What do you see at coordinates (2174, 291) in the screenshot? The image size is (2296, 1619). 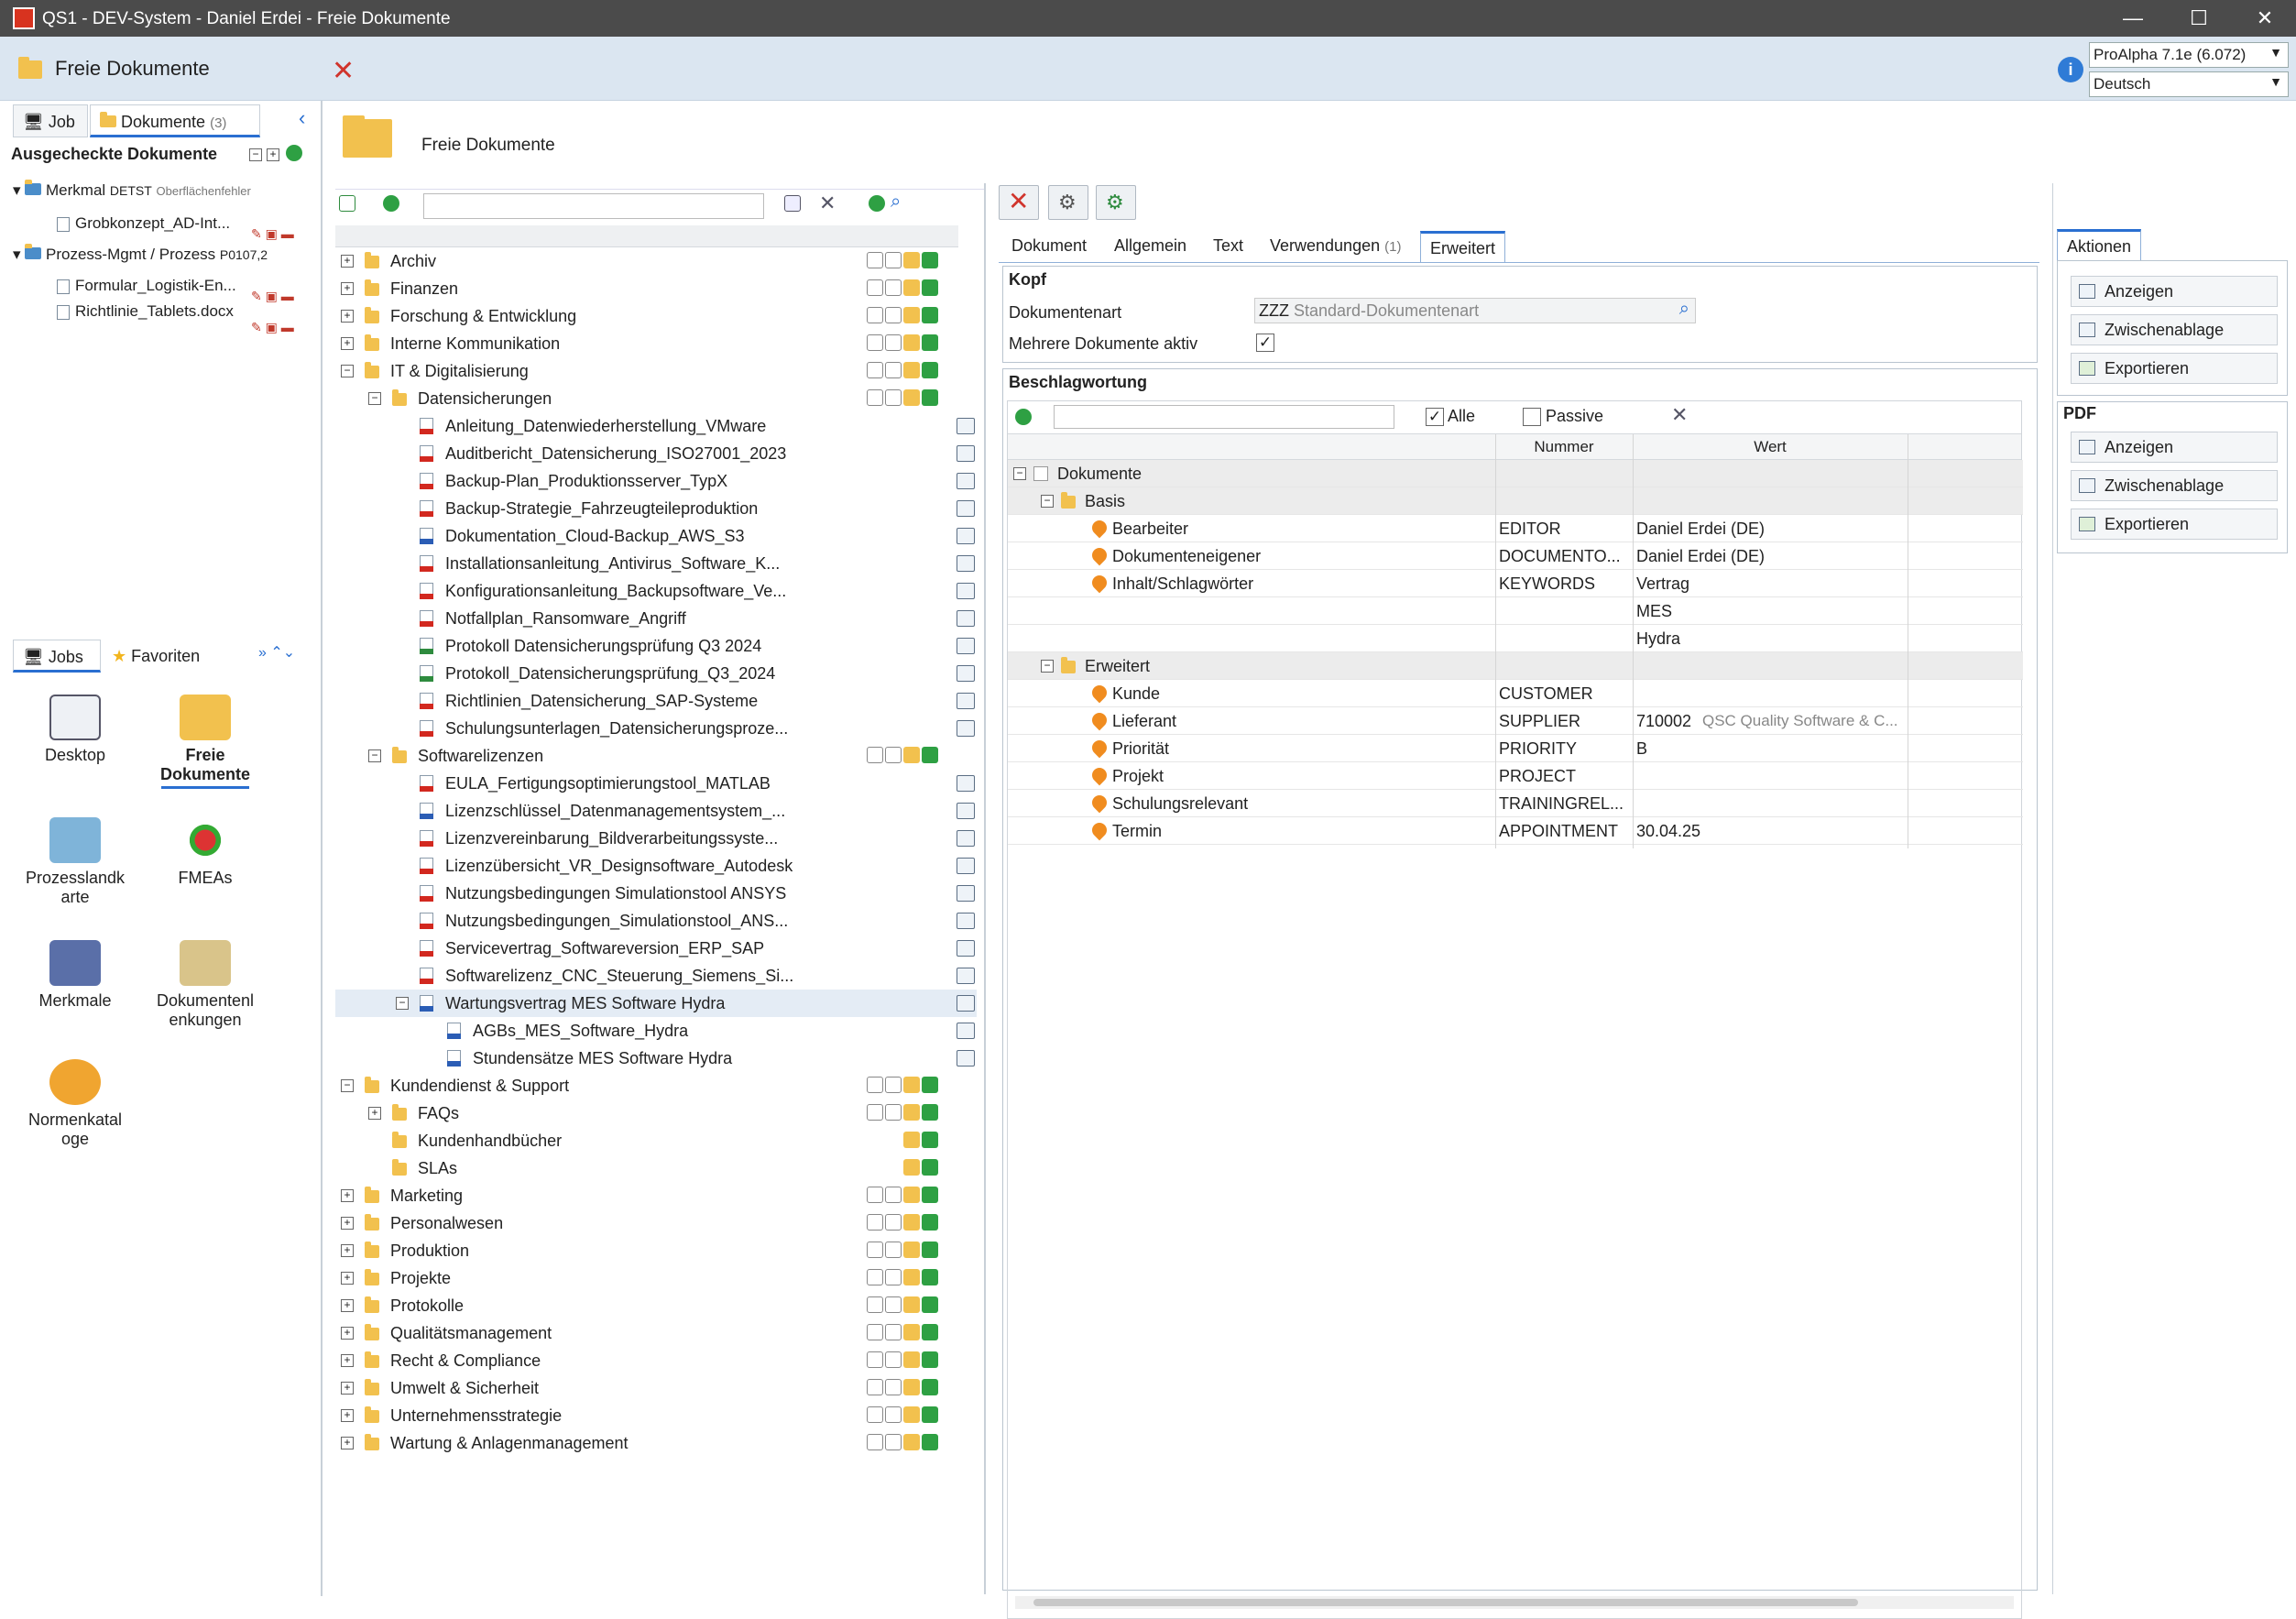 I see `show-button: Anzeigen` at bounding box center [2174, 291].